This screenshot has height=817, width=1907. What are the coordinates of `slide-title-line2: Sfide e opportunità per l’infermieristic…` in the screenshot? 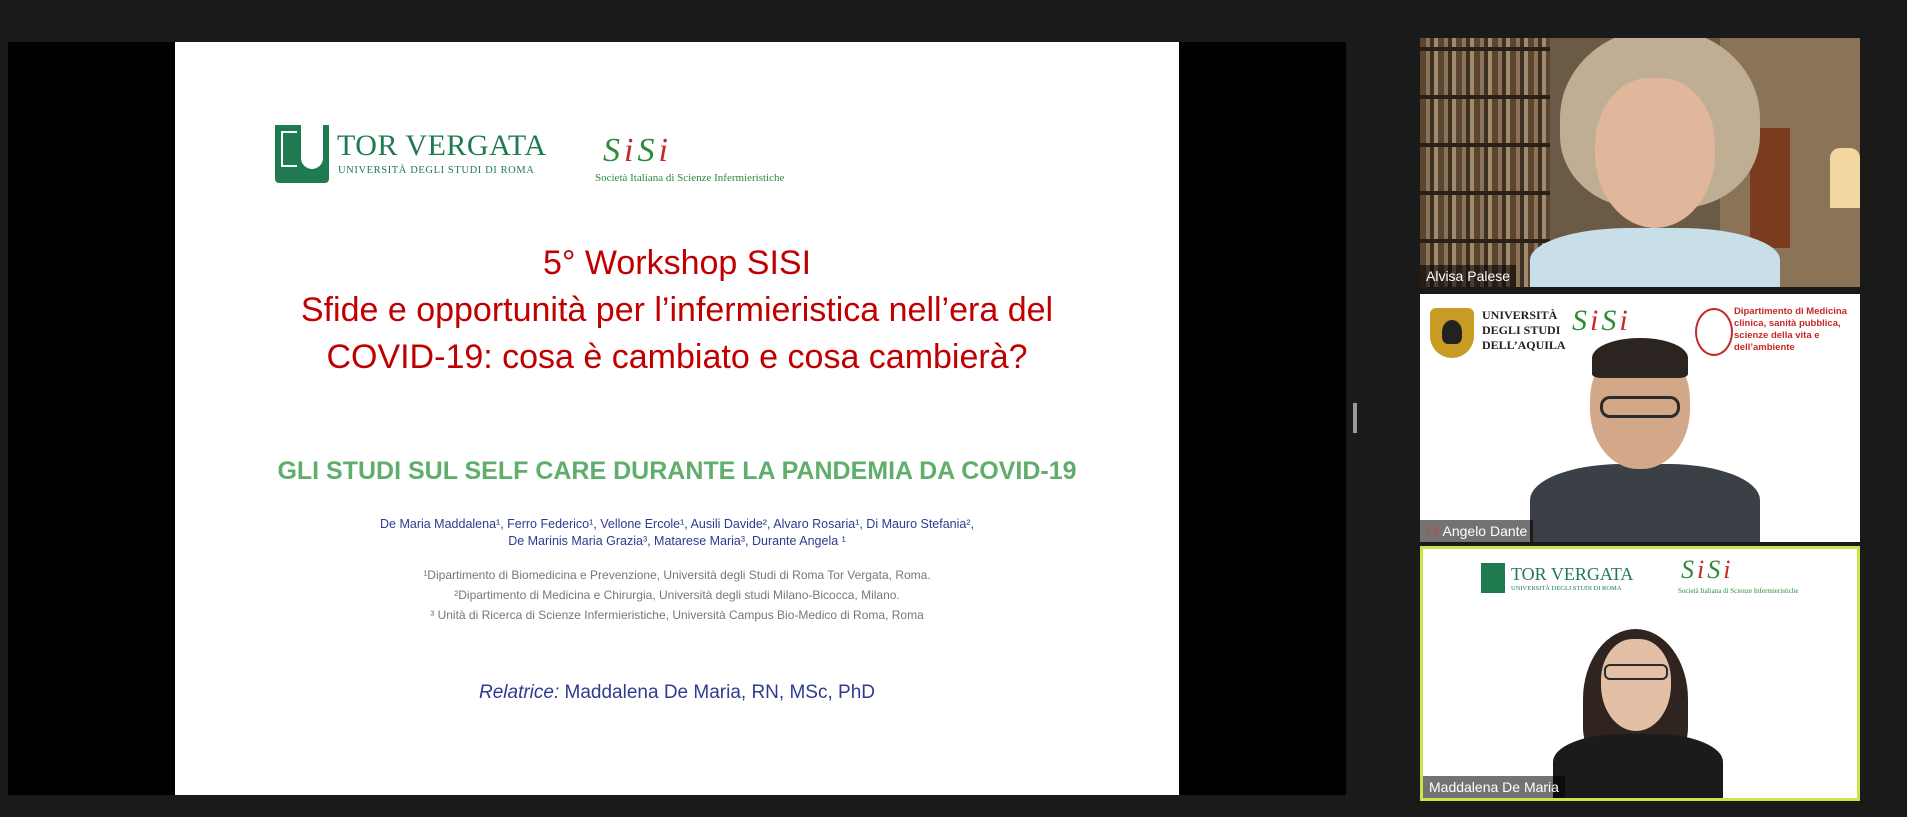 It's located at (677, 310).